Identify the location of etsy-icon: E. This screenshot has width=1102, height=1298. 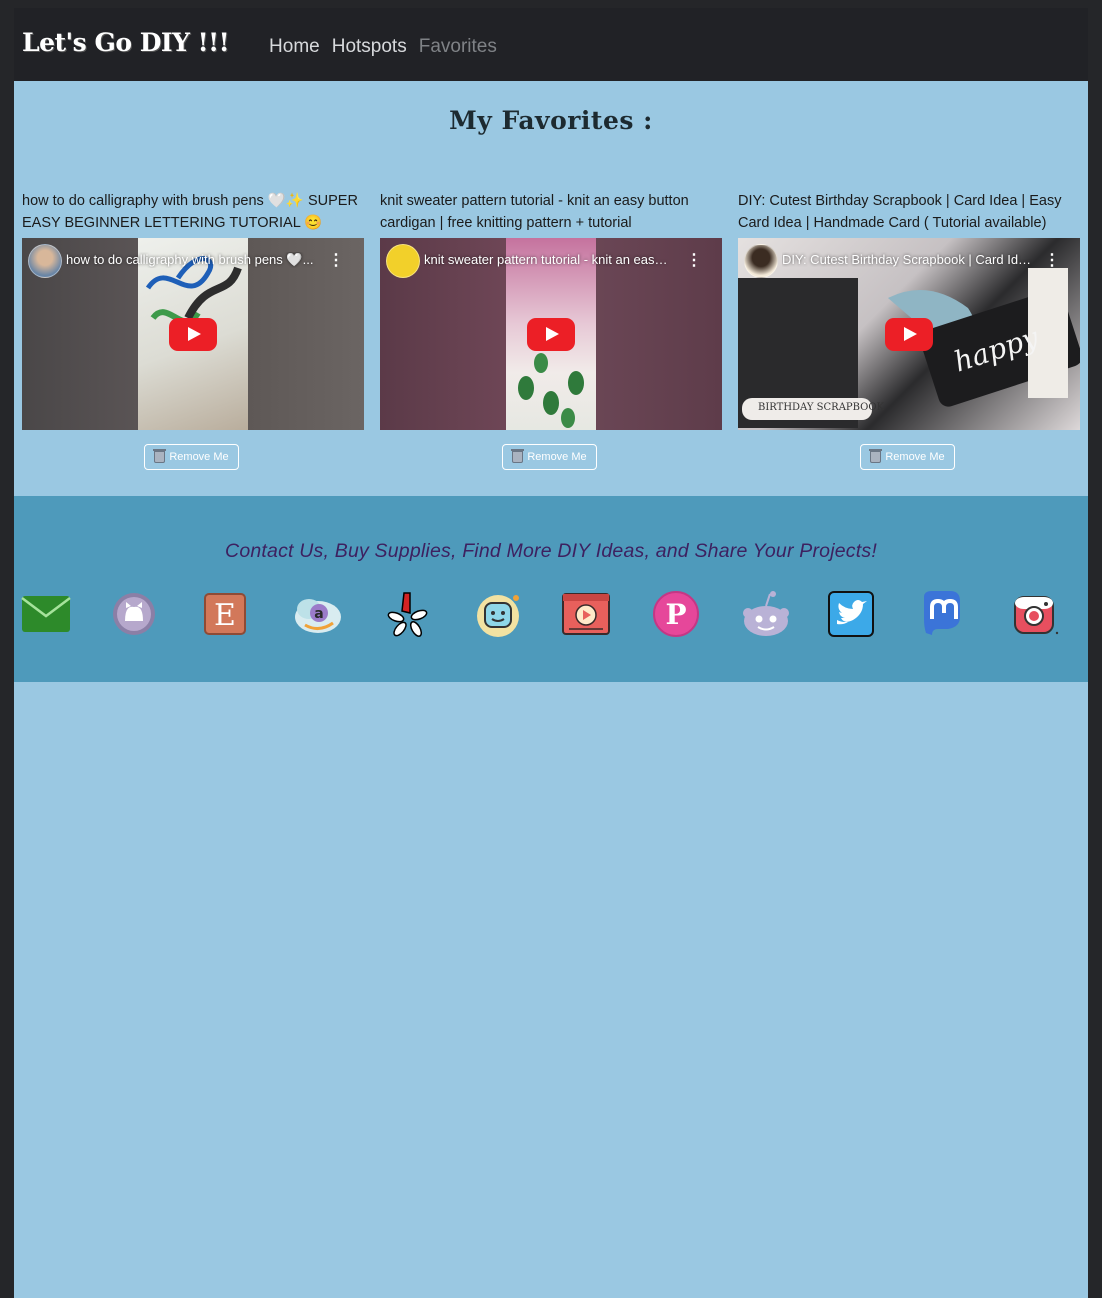
(225, 614).